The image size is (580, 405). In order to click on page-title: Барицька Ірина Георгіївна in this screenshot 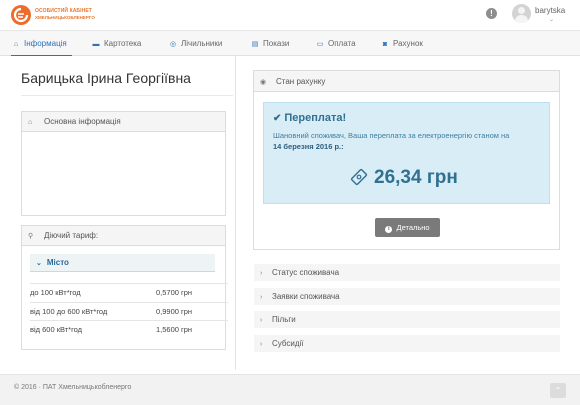, I will do `click(106, 78)`.